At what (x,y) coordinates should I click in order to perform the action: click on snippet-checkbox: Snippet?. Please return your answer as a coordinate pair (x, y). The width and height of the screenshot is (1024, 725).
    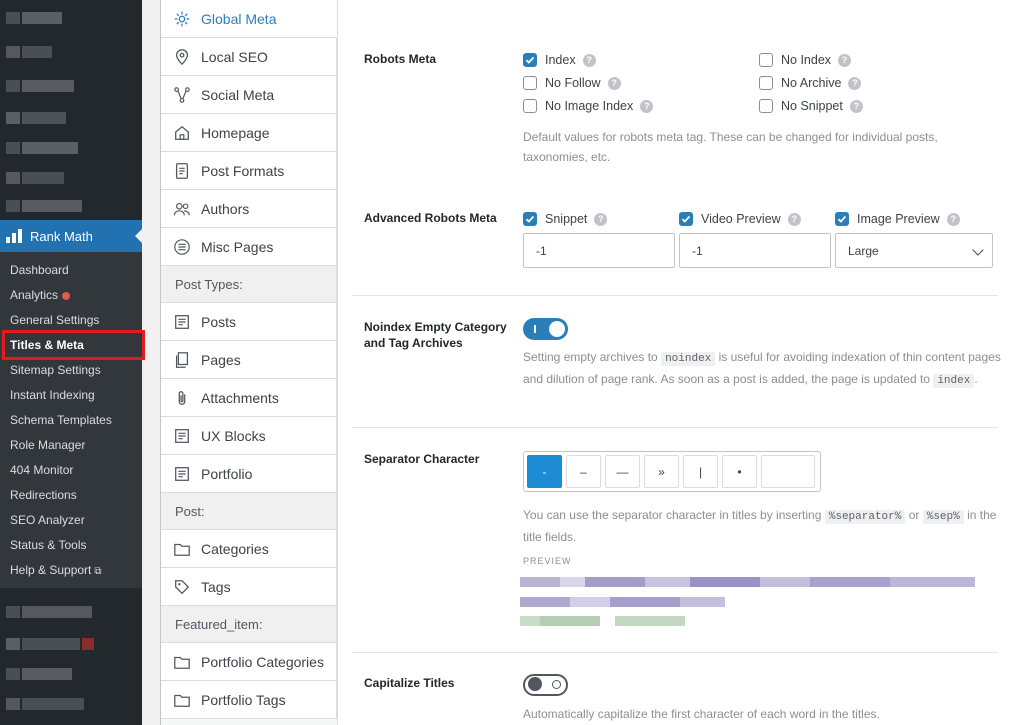
    Looking at the image, I should click on (565, 219).